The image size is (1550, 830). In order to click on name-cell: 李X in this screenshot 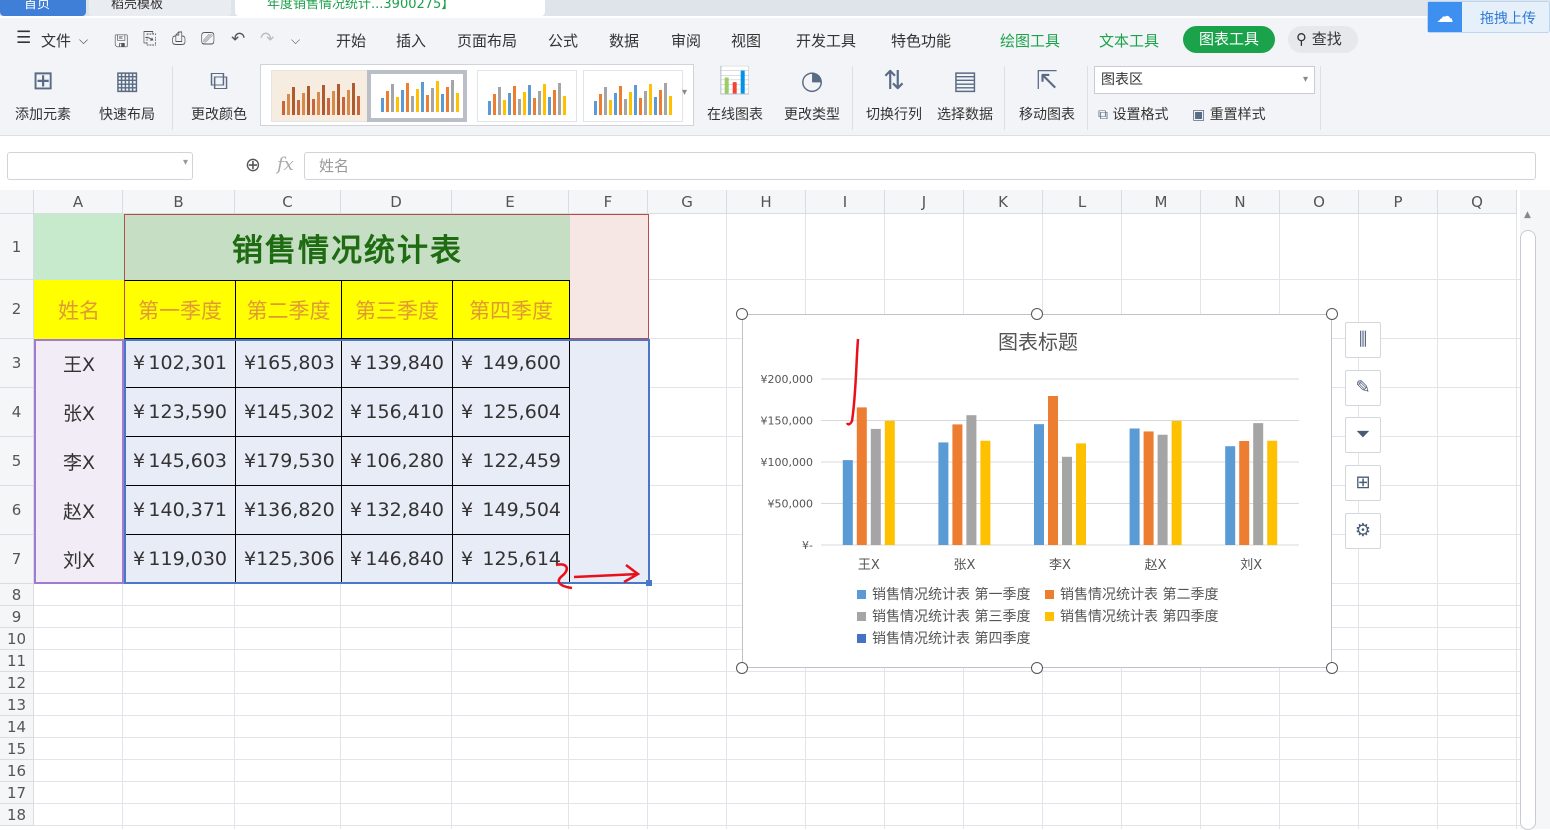, I will do `click(79, 461)`.